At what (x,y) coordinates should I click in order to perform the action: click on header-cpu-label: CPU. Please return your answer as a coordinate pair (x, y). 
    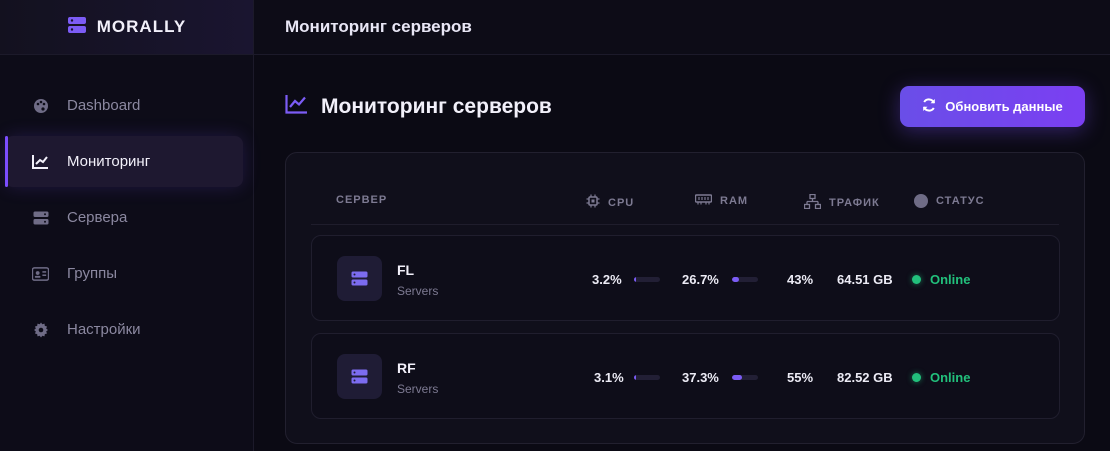
    Looking at the image, I should click on (621, 202).